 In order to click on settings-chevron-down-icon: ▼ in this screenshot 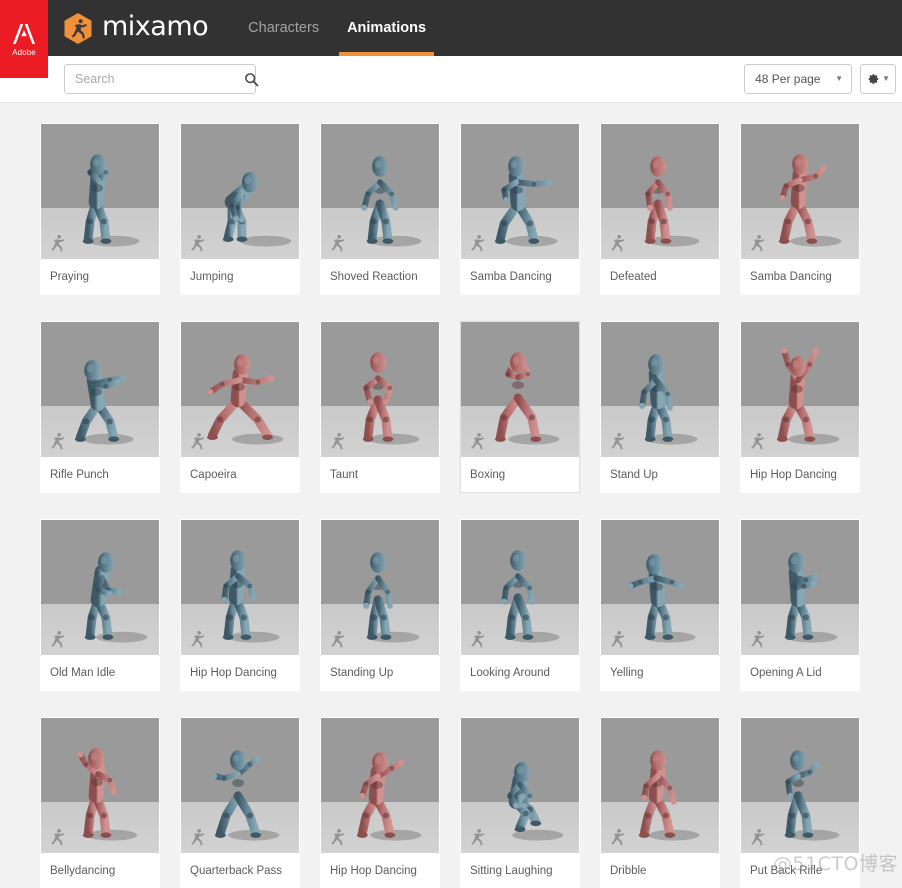, I will do `click(886, 78)`.